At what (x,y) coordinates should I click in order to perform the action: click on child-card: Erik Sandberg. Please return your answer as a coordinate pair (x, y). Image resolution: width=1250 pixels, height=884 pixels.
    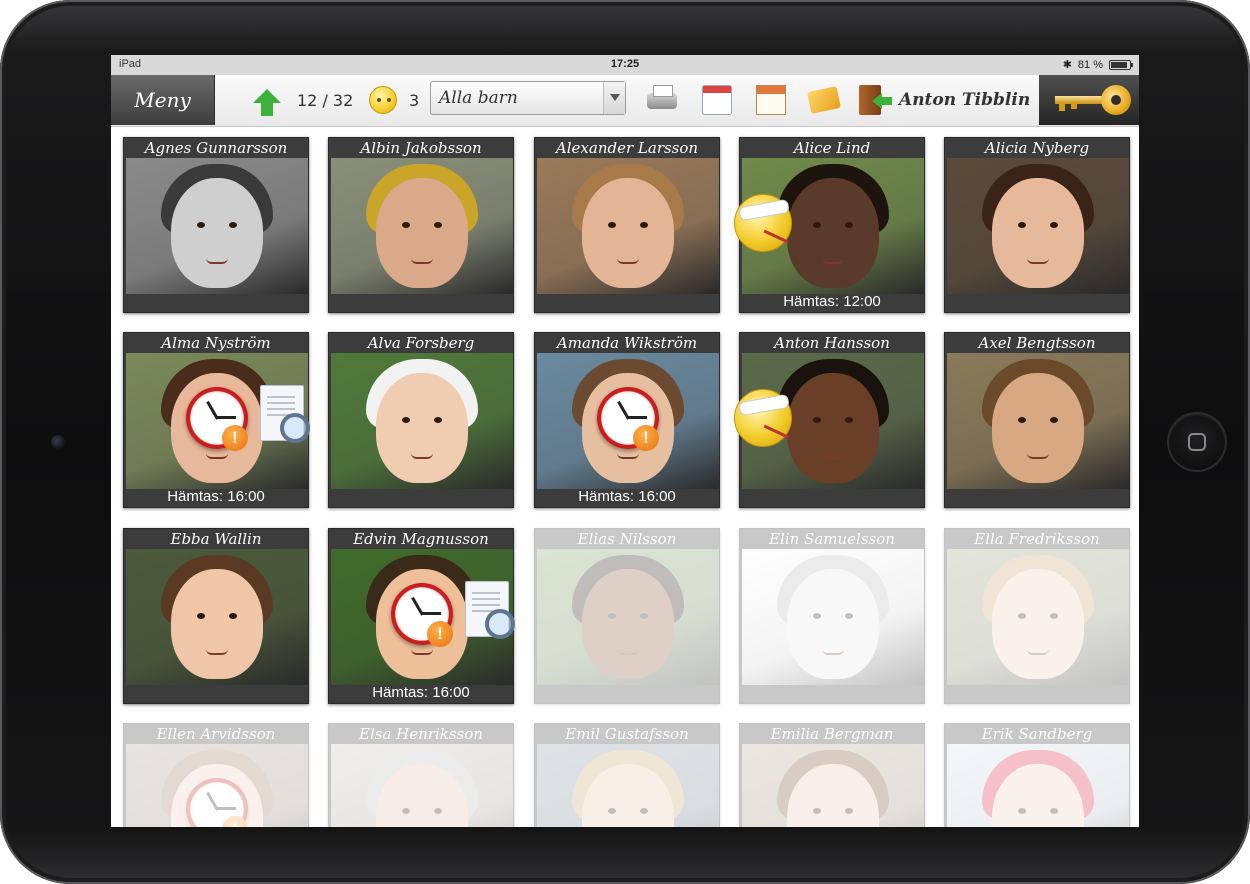
    Looking at the image, I should click on (1037, 775).